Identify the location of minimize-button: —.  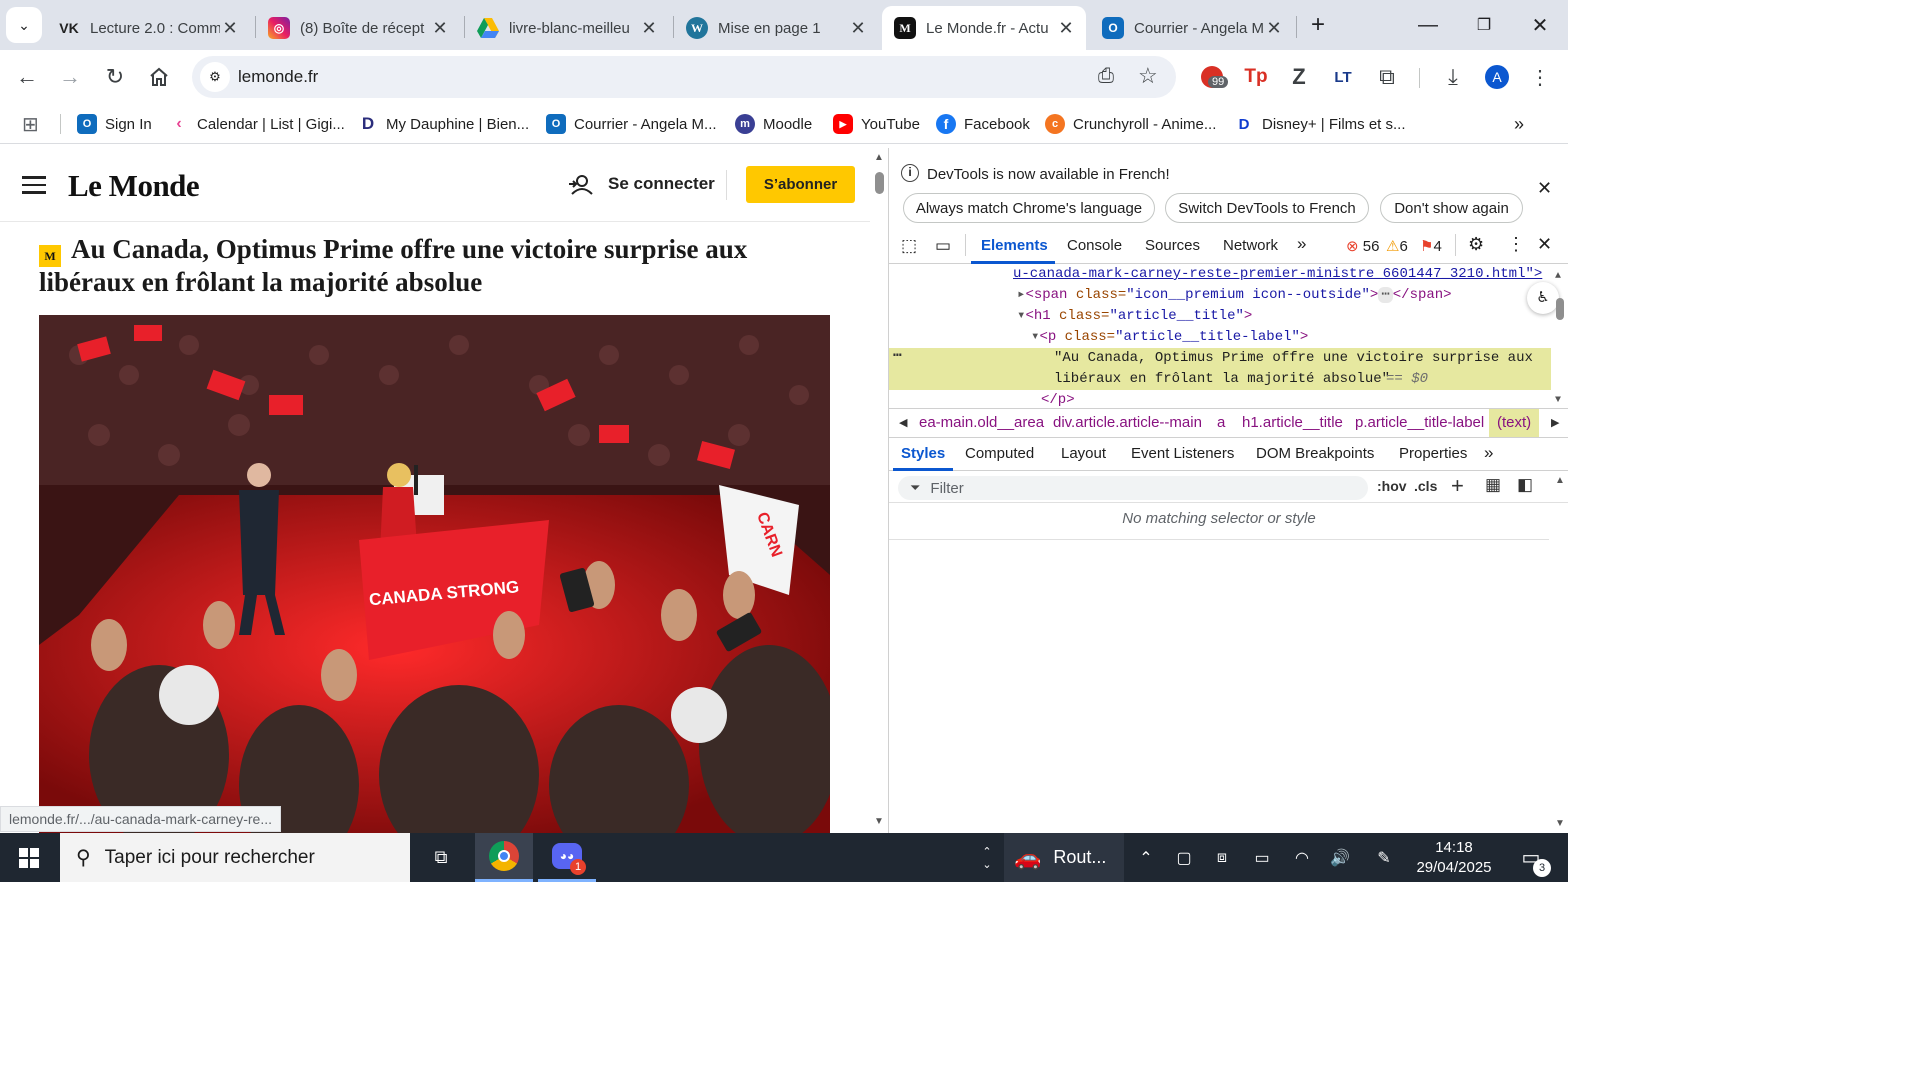
(1428, 25).